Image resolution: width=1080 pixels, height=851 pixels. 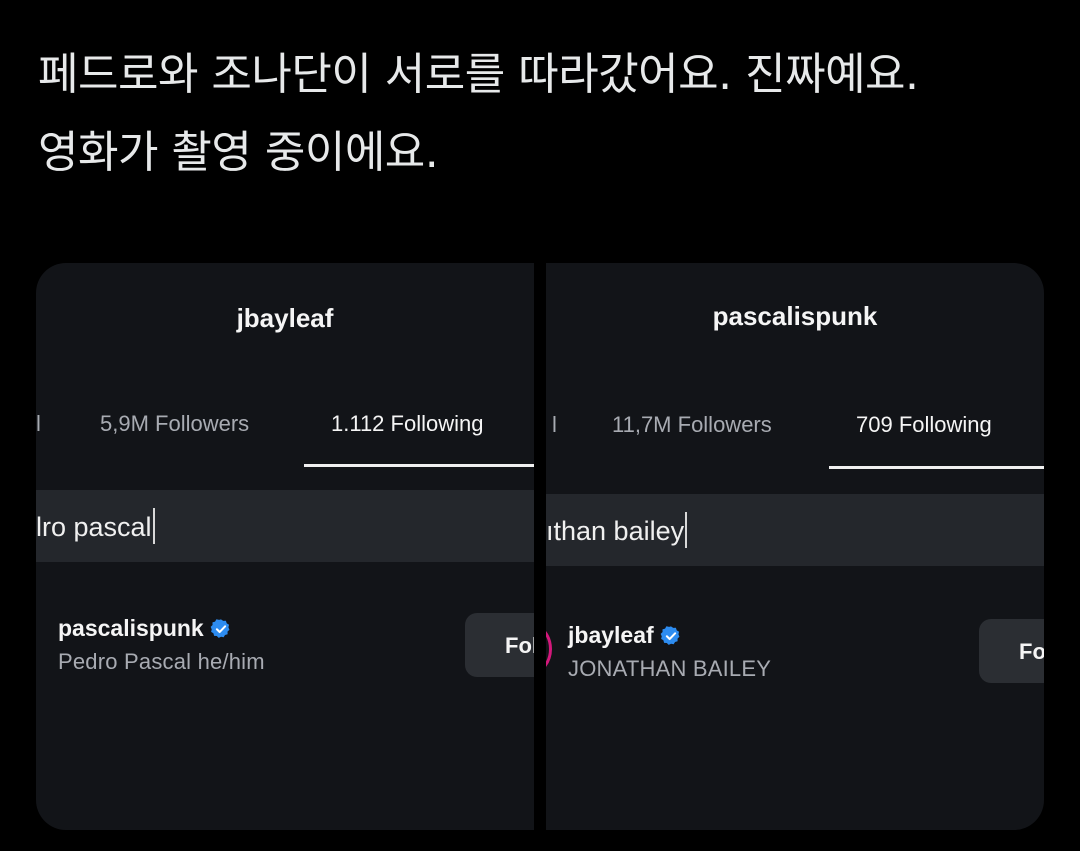 What do you see at coordinates (238, 152) in the screenshot?
I see `tweet-text-line-2: 영화가 촬영 중이에요.` at bounding box center [238, 152].